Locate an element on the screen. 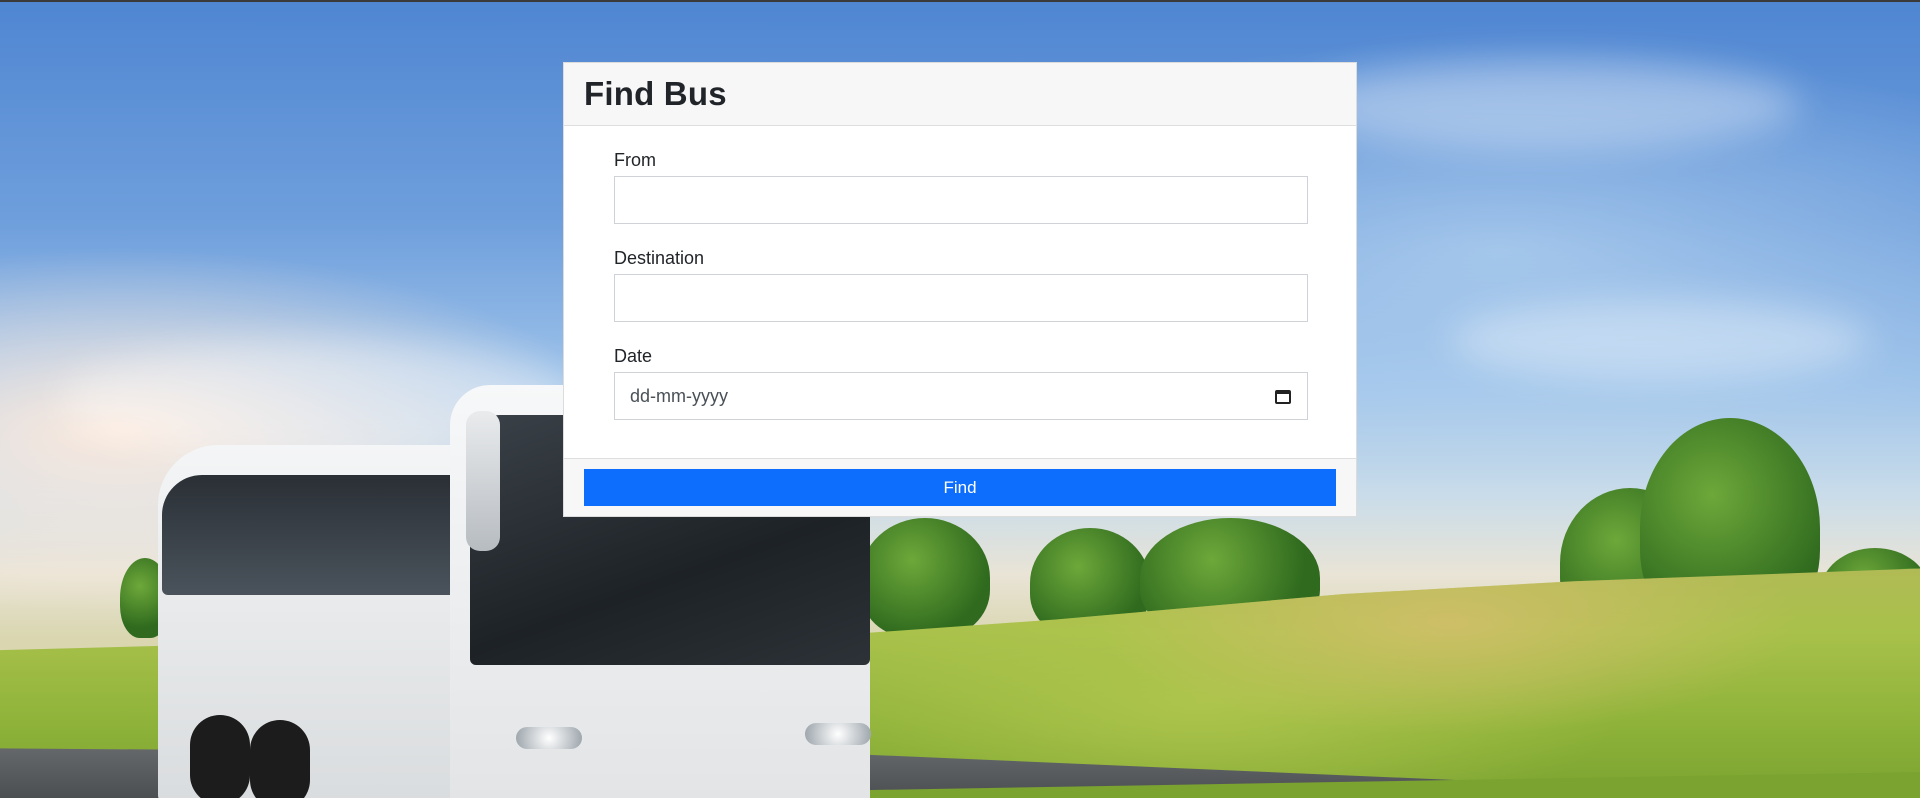  date-group: Date dd-mm-yyyy is located at coordinates (961, 383).